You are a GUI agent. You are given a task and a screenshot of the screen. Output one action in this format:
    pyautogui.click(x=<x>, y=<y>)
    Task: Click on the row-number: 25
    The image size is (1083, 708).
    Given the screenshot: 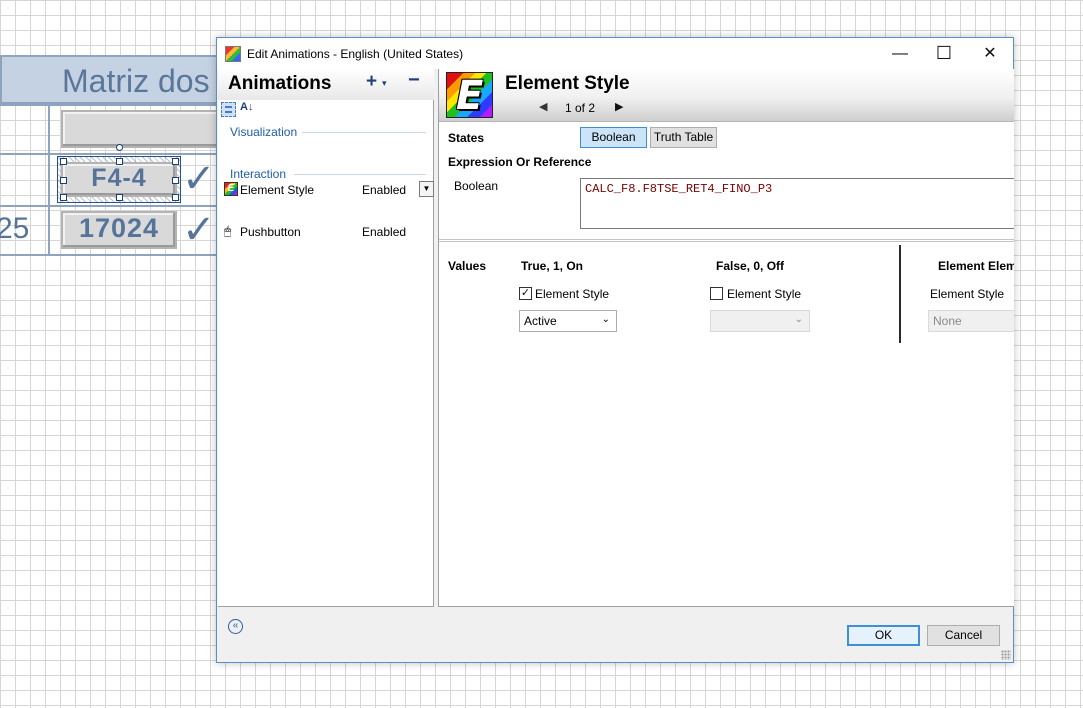 What is the action you would take?
    pyautogui.click(x=15, y=228)
    